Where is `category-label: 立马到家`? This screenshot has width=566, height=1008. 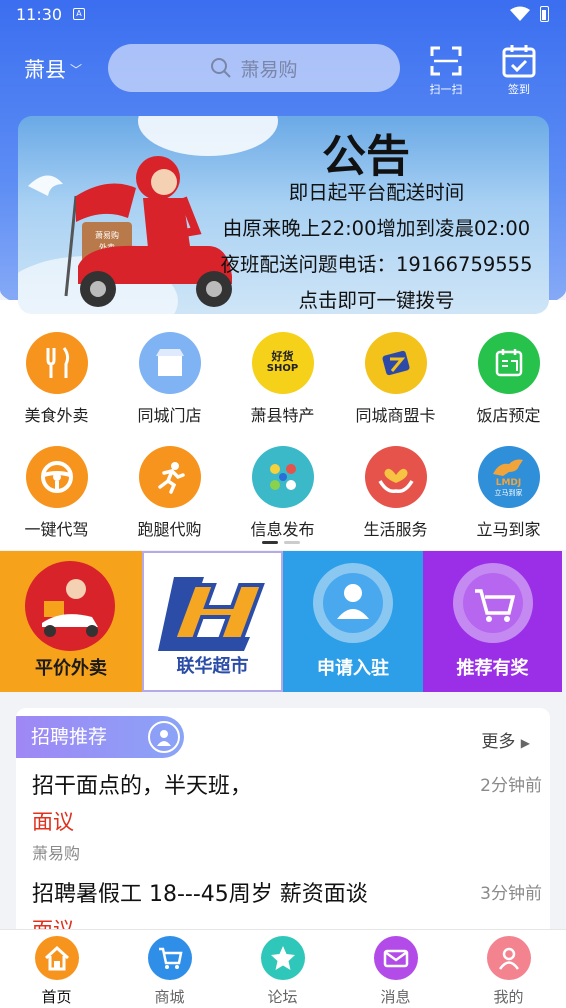
category-label: 立马到家 is located at coordinates (508, 529).